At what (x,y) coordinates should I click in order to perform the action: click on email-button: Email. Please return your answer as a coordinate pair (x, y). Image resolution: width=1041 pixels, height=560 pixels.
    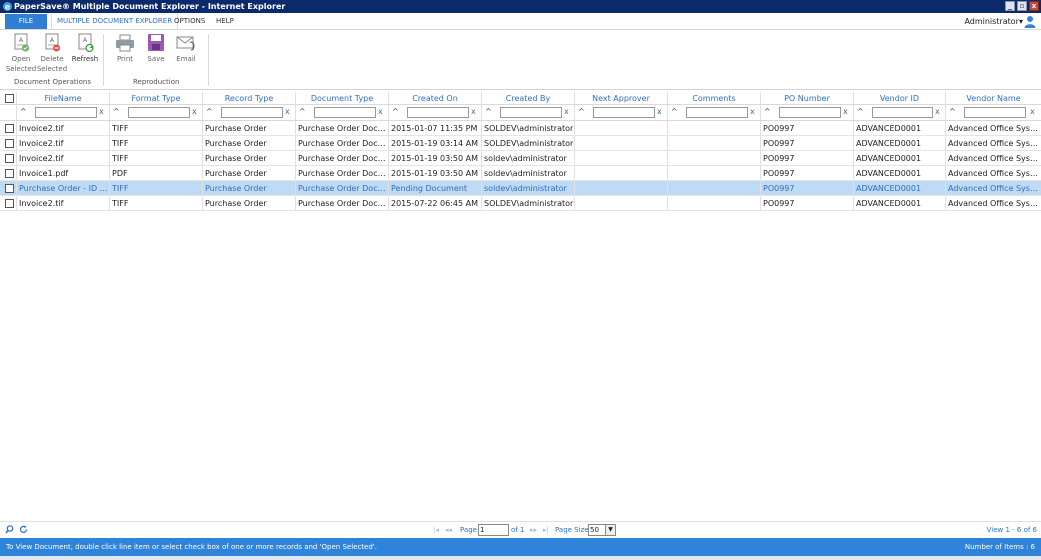
    Looking at the image, I should click on (186, 48).